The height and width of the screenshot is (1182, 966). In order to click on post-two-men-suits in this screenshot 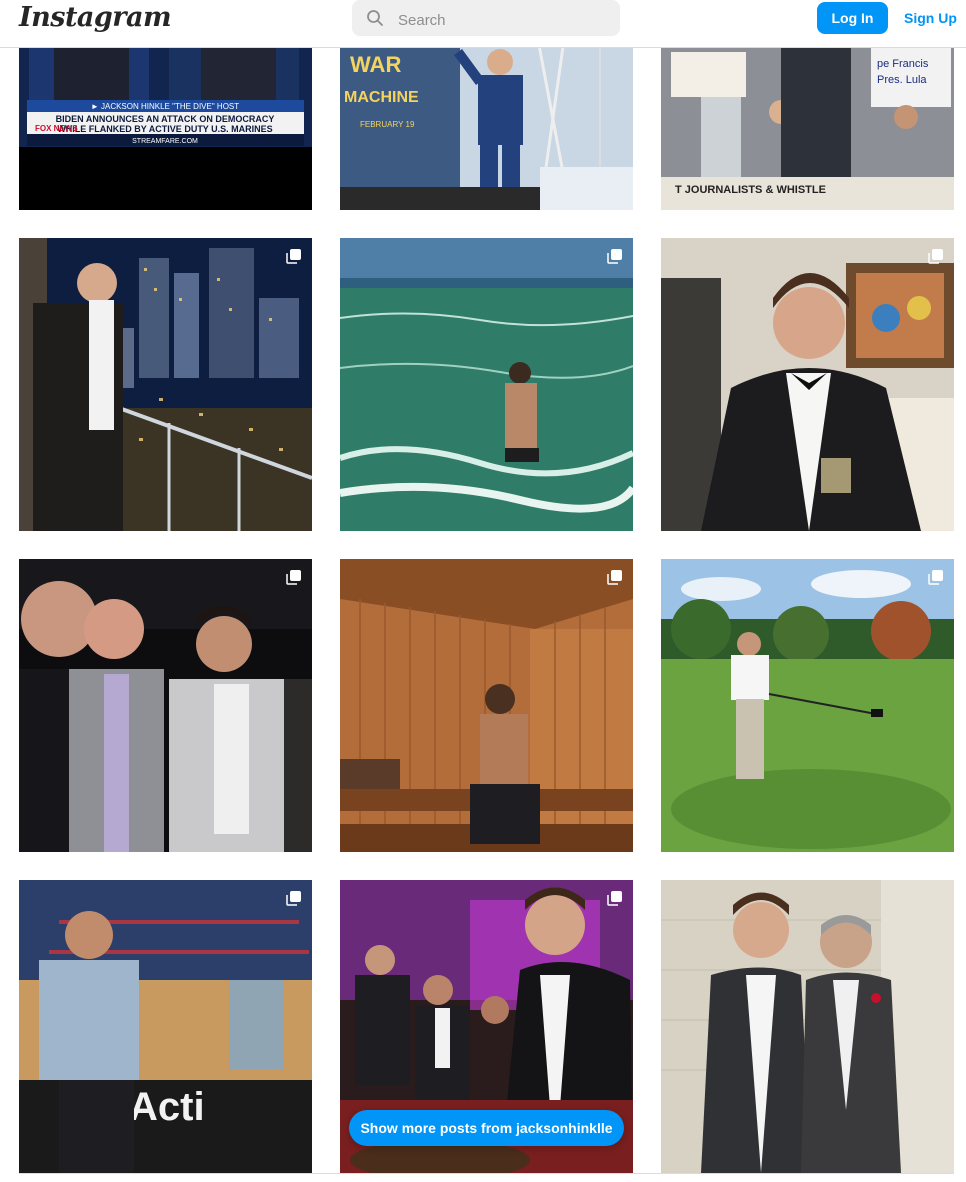, I will do `click(807, 1026)`.